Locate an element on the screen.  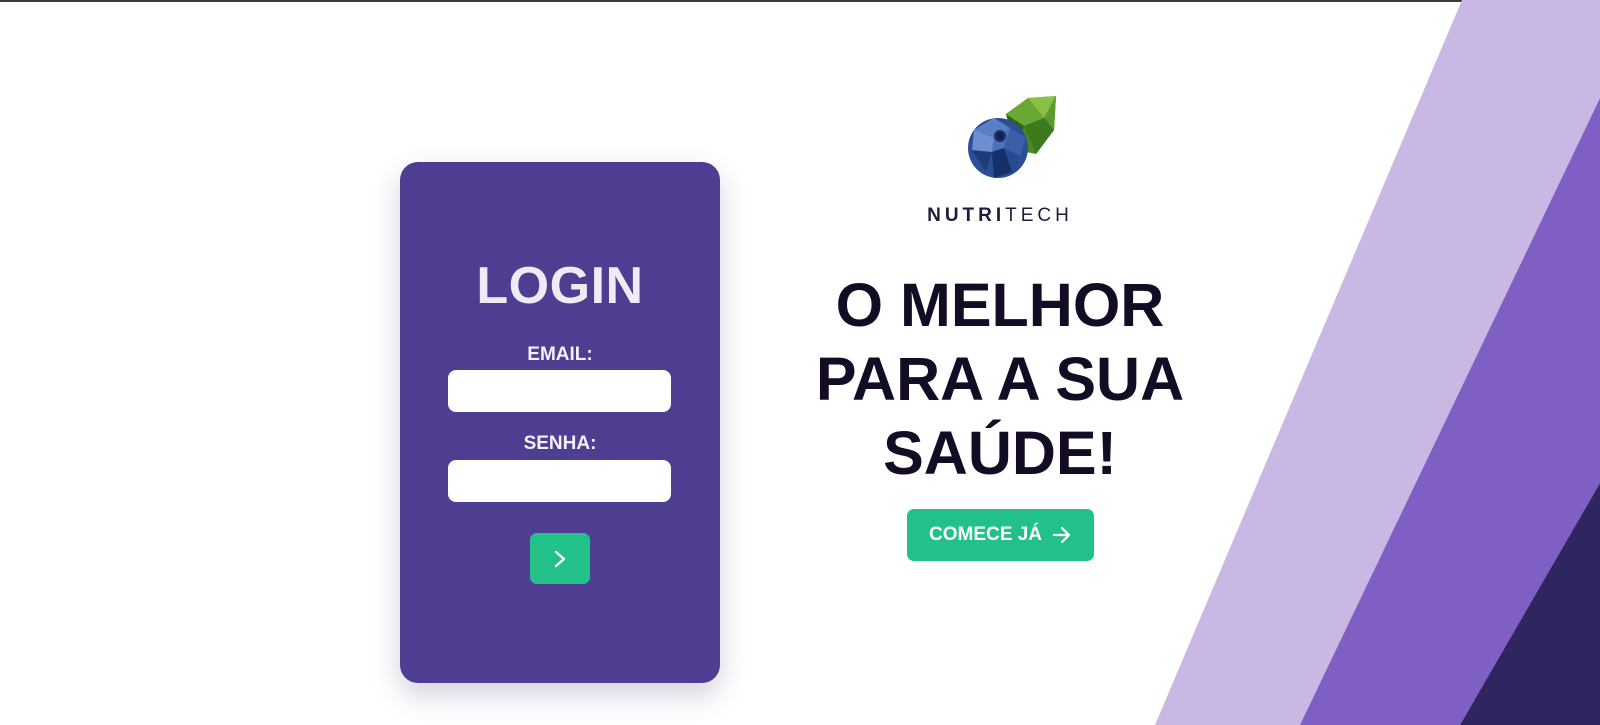
login-title: LOGIN is located at coordinates (560, 286).